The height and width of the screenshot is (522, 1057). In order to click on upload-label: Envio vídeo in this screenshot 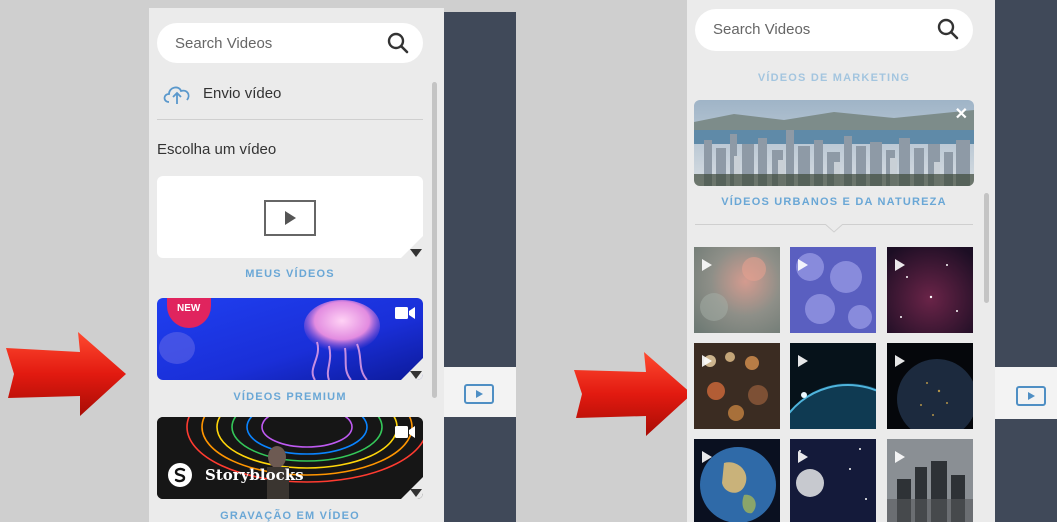, I will do `click(242, 93)`.